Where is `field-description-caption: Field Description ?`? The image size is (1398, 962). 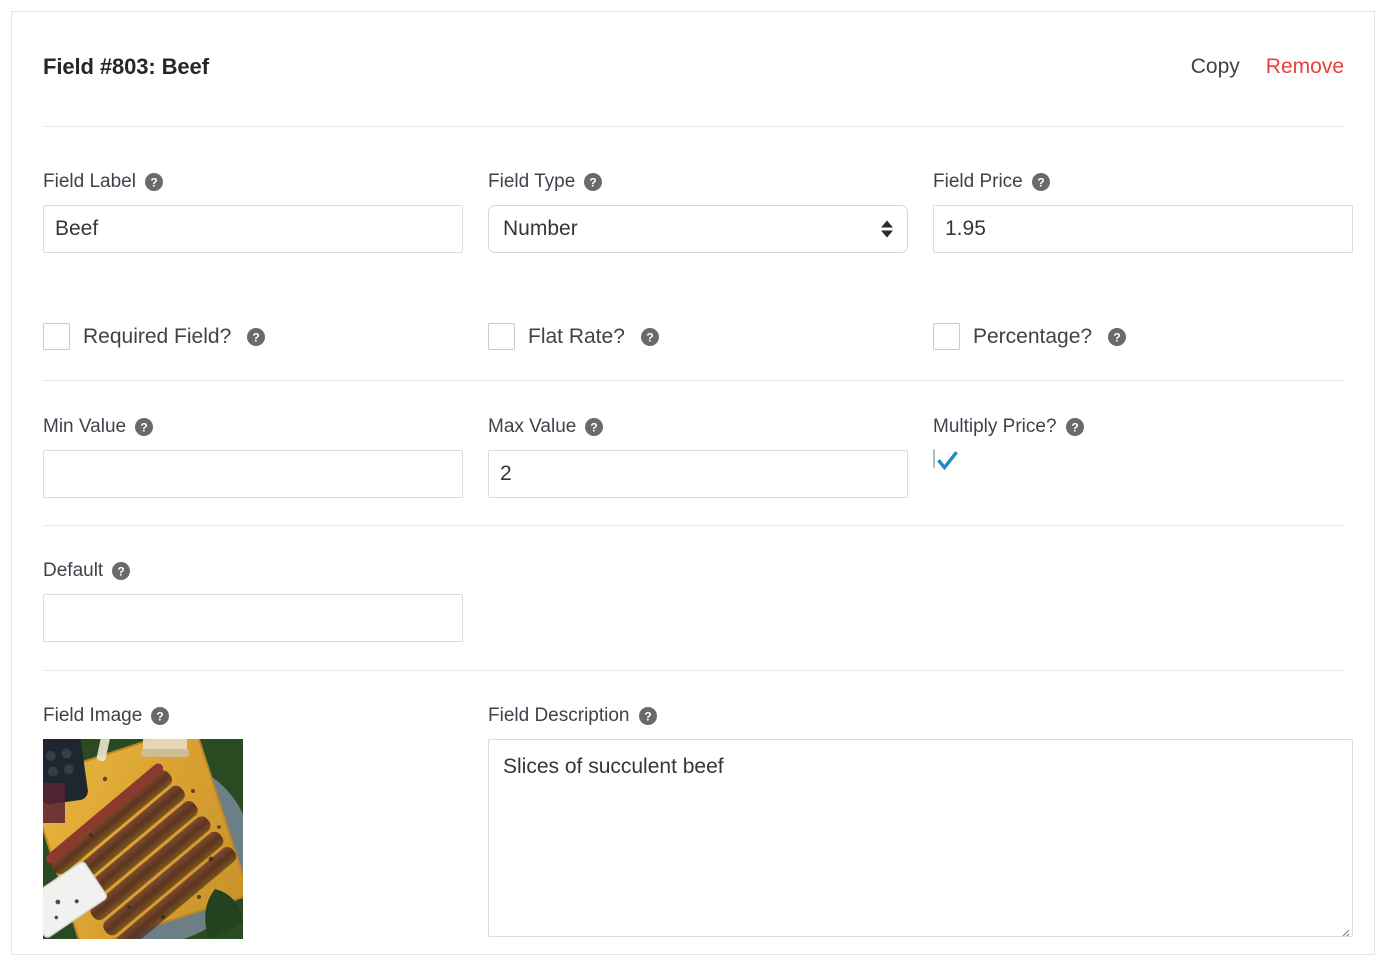
field-description-caption: Field Description ? is located at coordinates (920, 716).